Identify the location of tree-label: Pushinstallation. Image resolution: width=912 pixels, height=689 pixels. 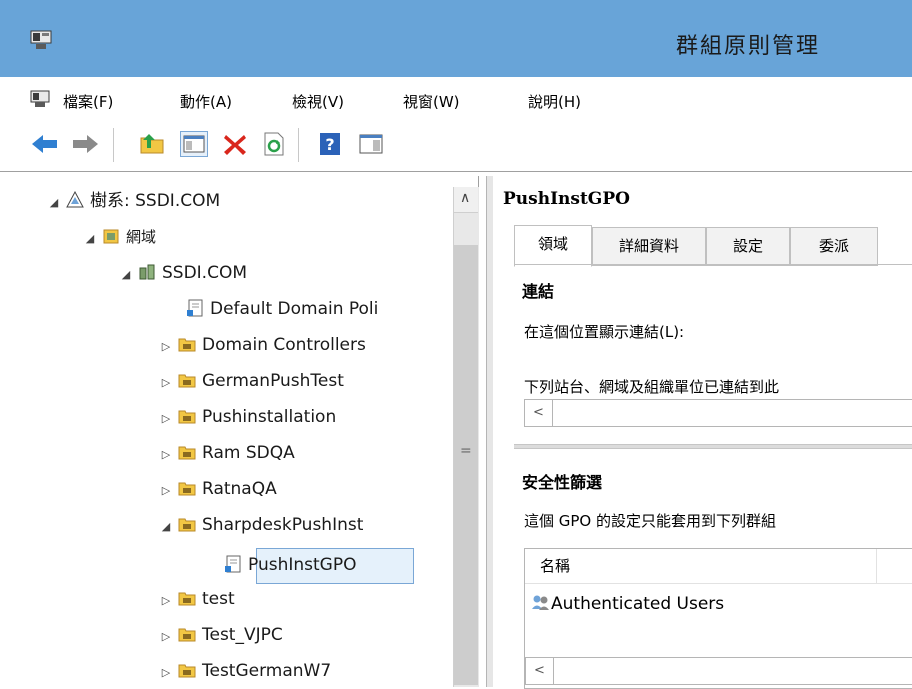
(269, 417).